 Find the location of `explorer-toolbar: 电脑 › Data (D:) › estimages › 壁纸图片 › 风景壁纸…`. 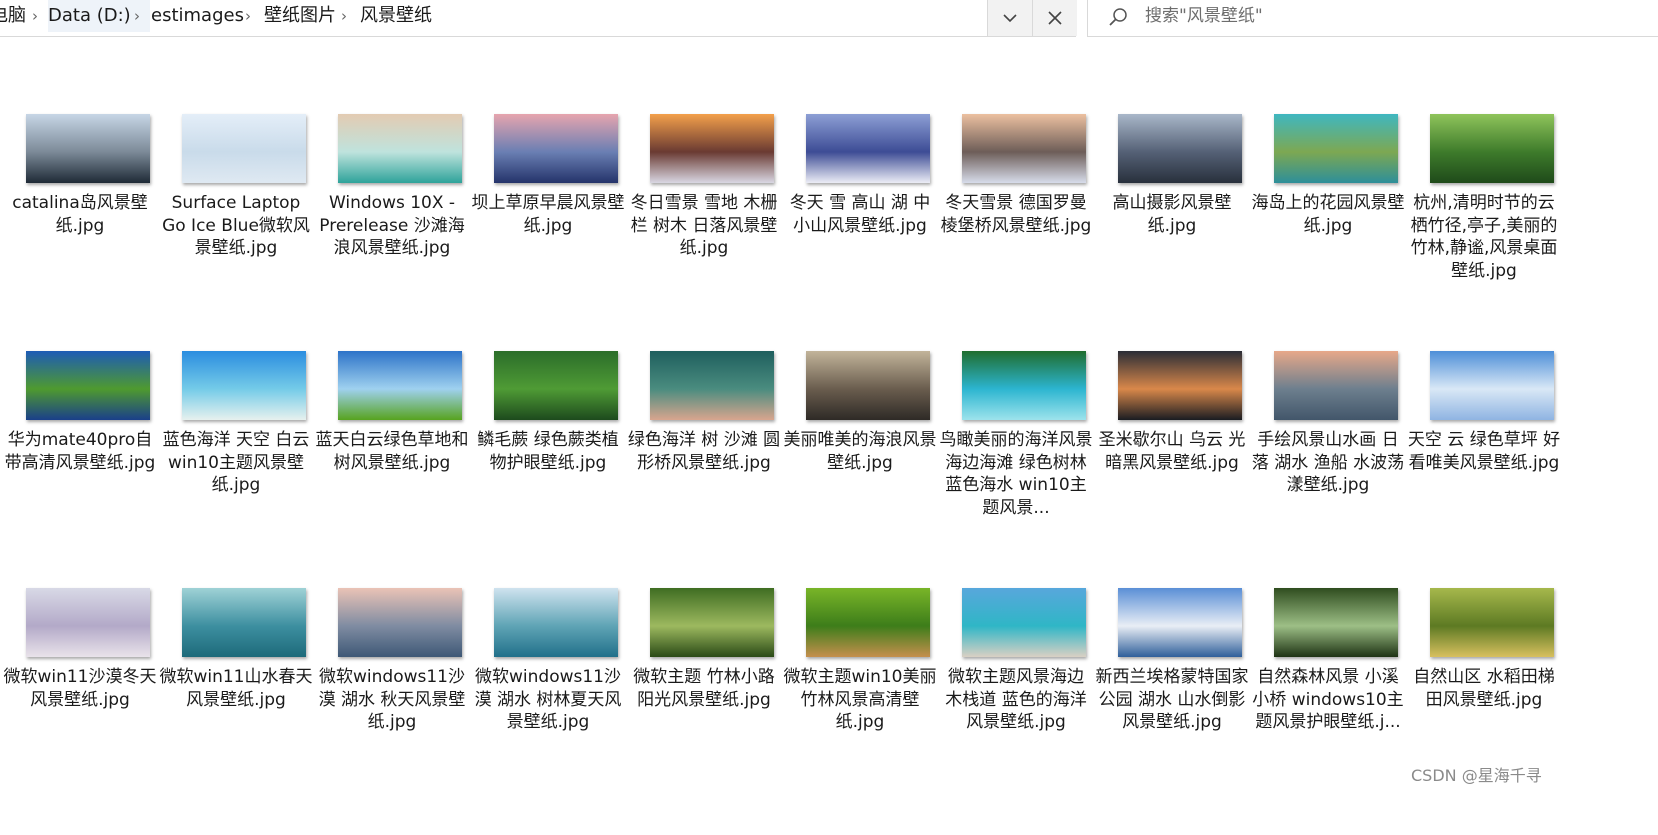

explorer-toolbar: 电脑 › Data (D:) › estimages › 壁纸图片 › 风景壁纸… is located at coordinates (829, 18).